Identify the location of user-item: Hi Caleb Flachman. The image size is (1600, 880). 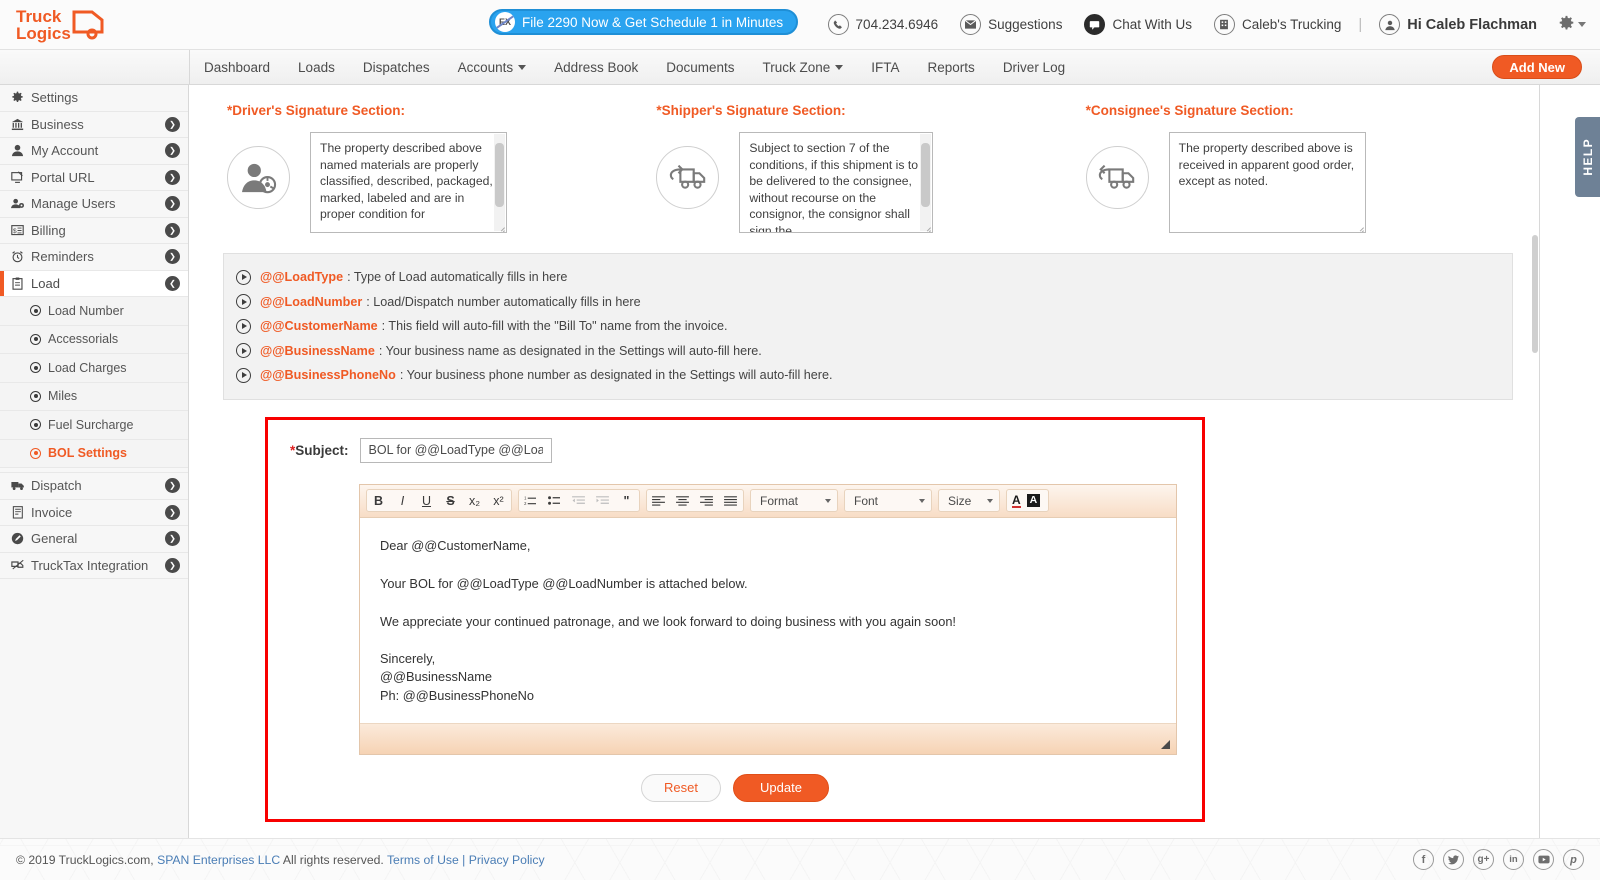
(1458, 24).